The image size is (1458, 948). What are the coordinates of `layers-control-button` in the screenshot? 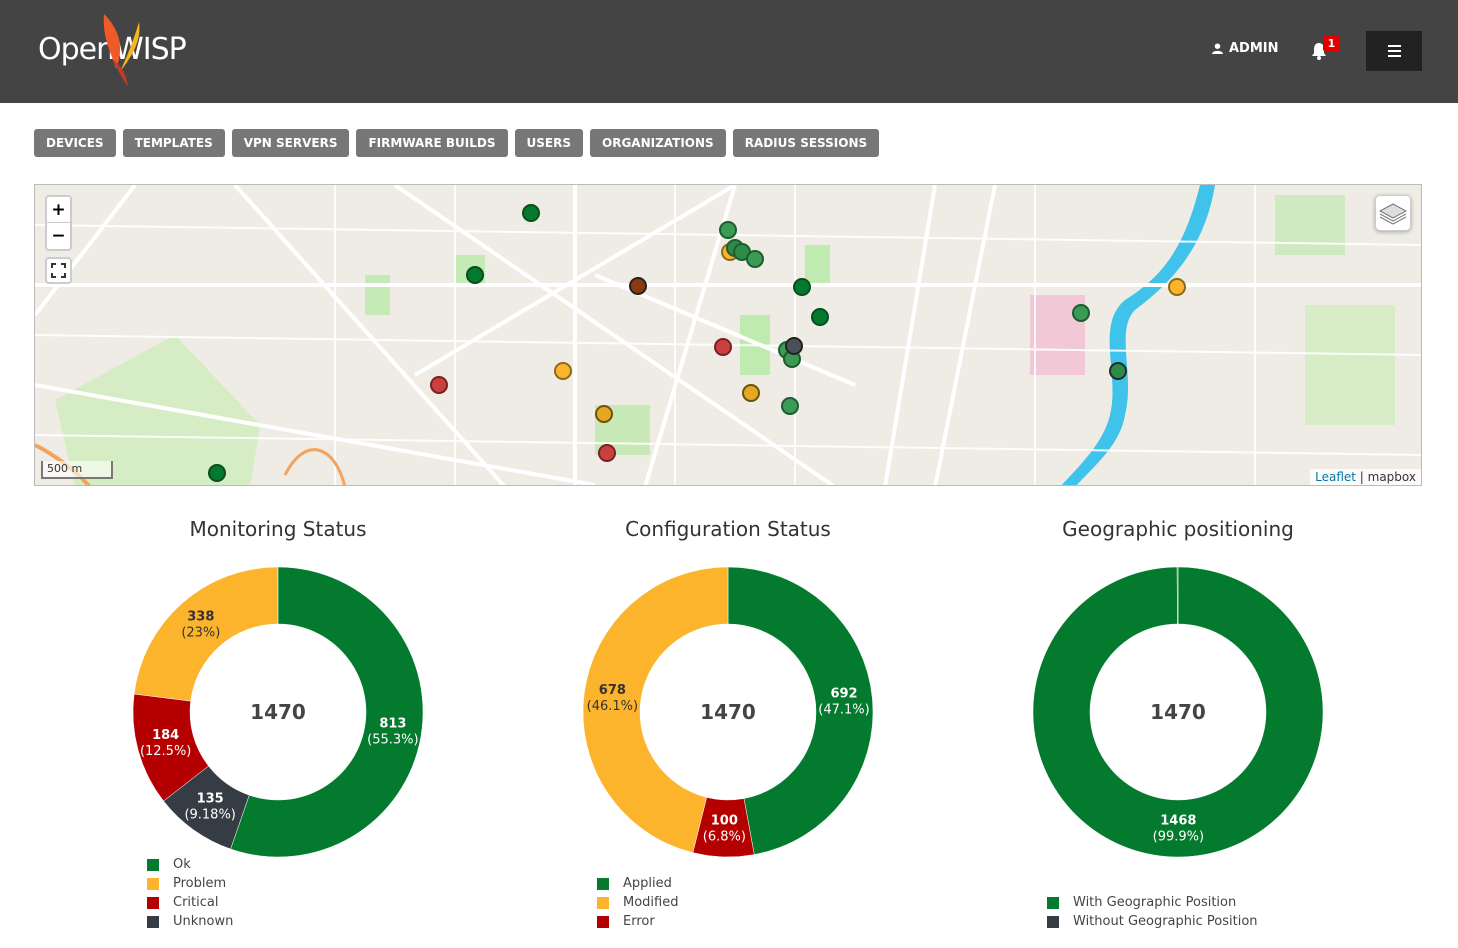 It's located at (1393, 213).